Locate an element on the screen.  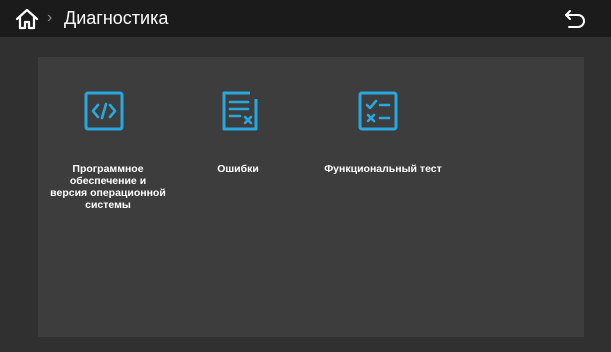
home-button is located at coordinates (27, 19).